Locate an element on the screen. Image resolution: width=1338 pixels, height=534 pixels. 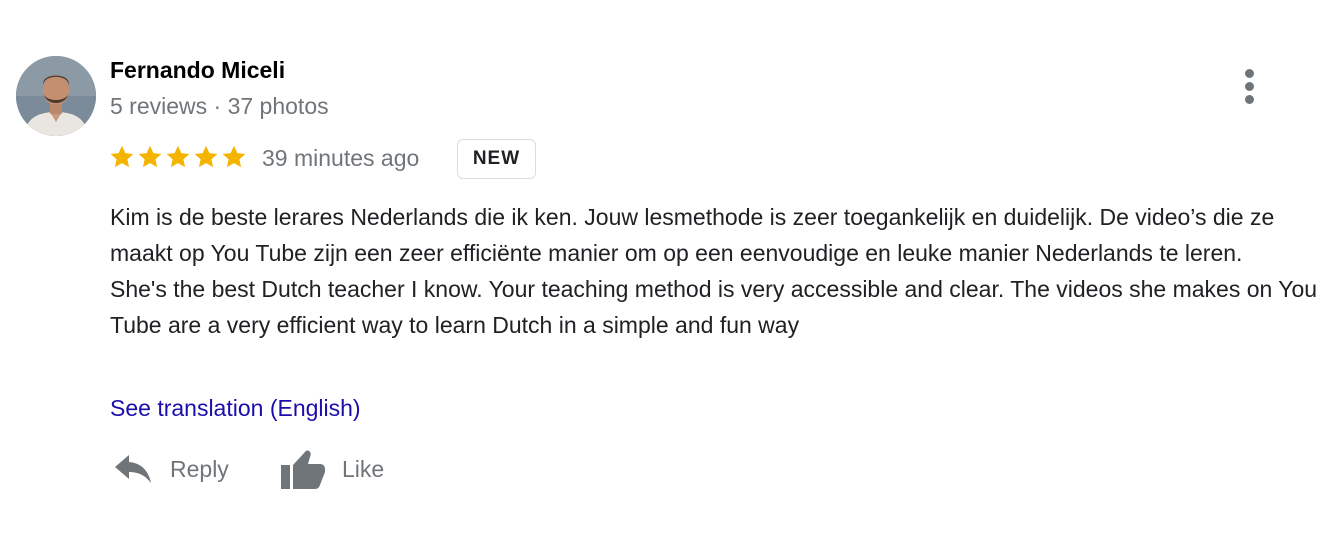
reviewer-avatar is located at coordinates (56, 96).